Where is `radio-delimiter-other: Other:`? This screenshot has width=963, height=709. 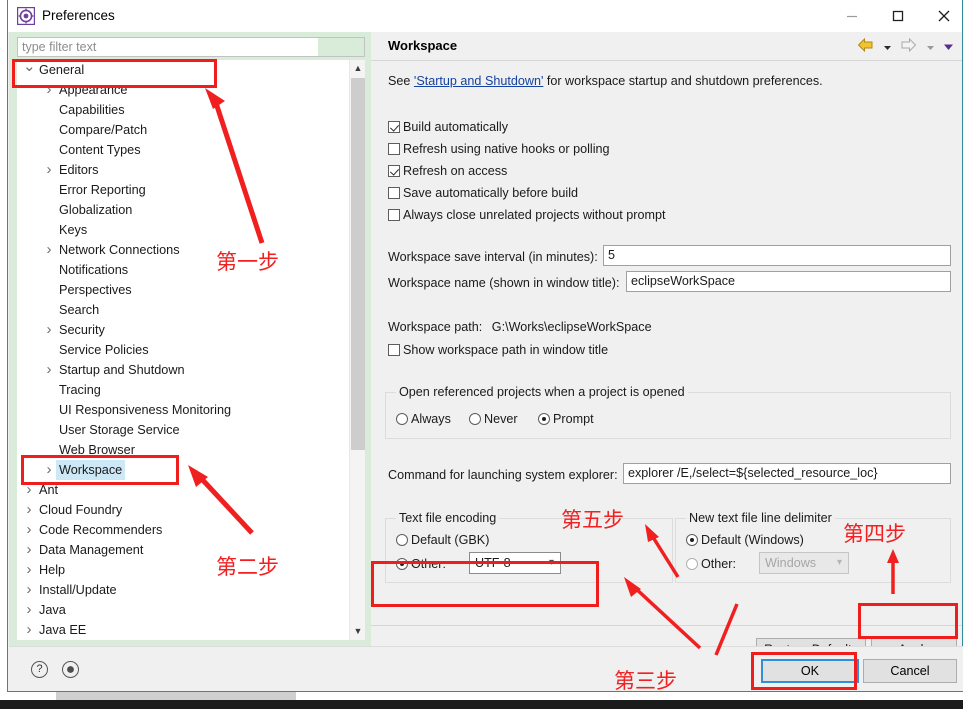
radio-delimiter-other: Other: is located at coordinates (711, 564).